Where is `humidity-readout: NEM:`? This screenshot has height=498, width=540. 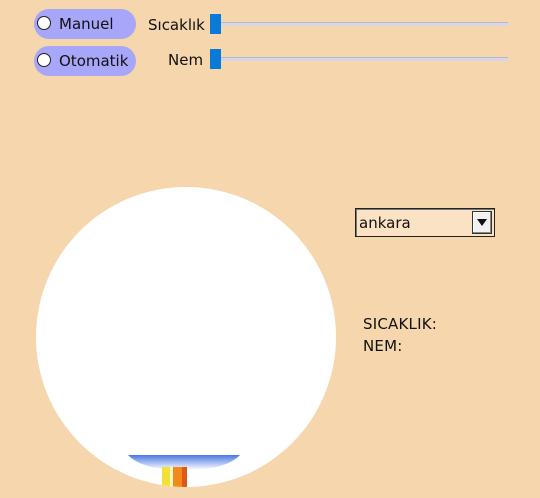
humidity-readout: NEM: is located at coordinates (383, 346).